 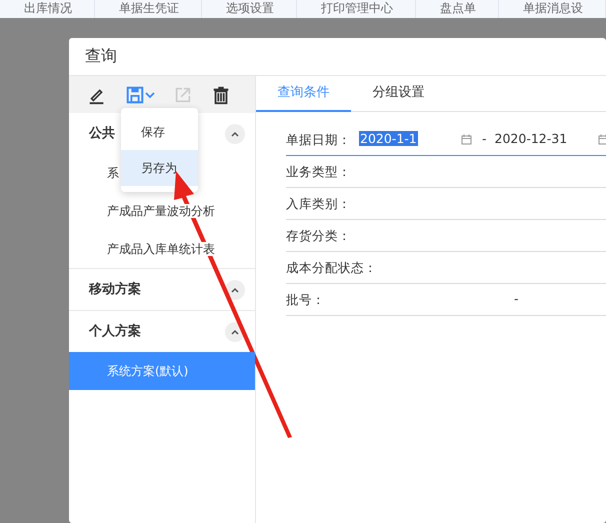 I want to click on top-tab: 选项设置, so click(x=249, y=9).